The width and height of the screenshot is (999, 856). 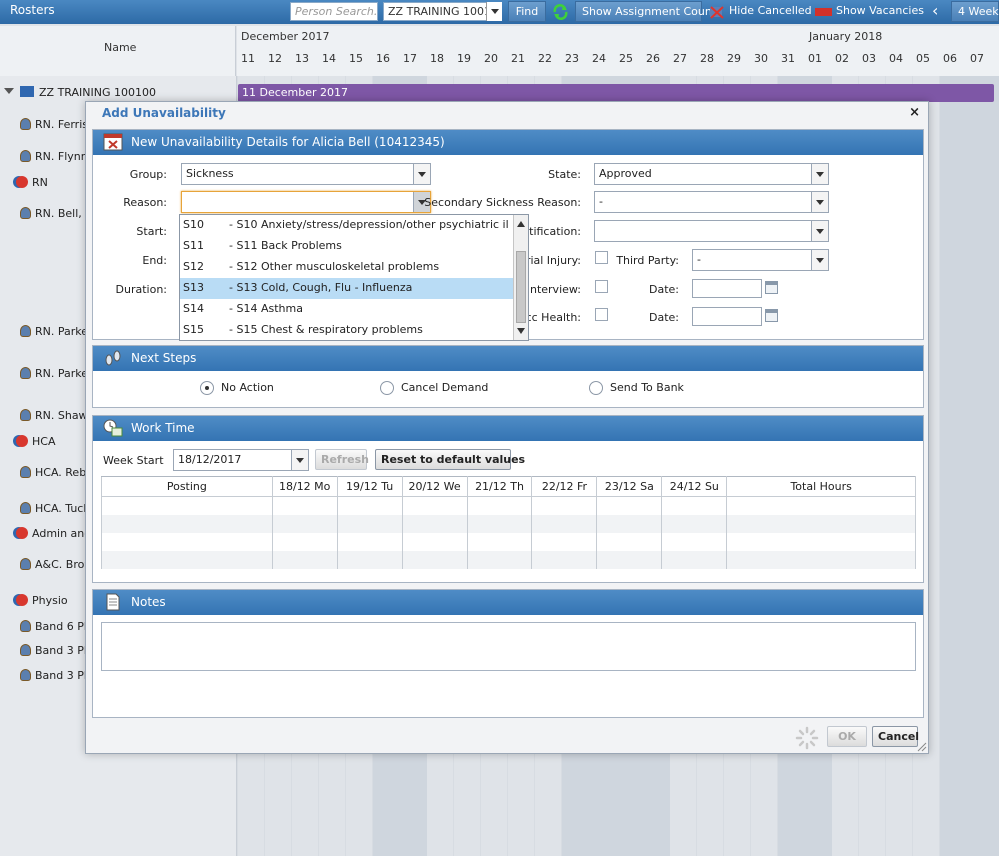 I want to click on column-header: Posting, so click(x=187, y=486).